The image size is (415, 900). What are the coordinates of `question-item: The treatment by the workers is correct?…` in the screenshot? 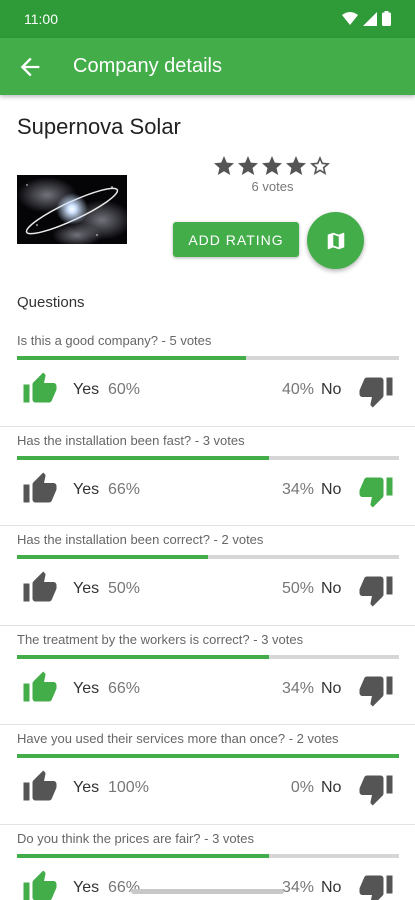 It's located at (207, 674).